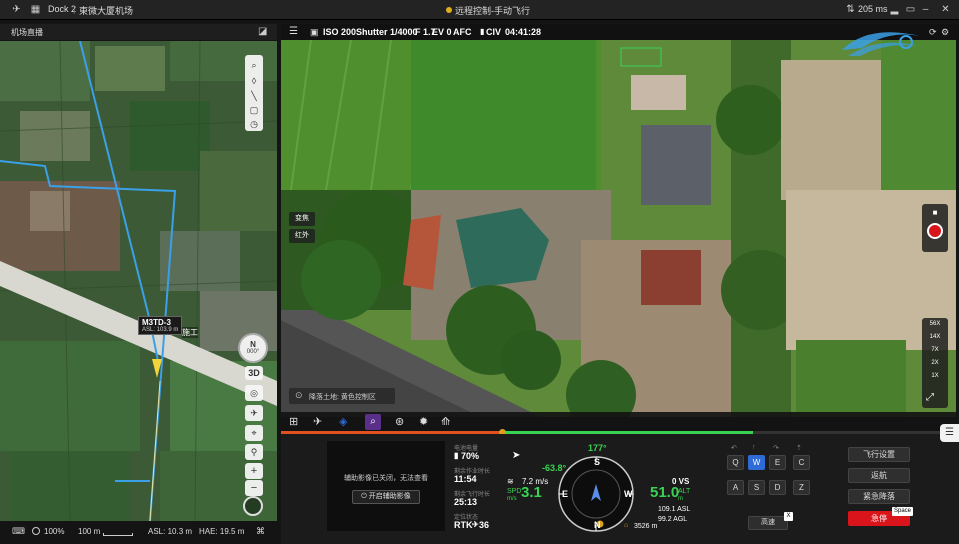  I want to click on alt-value: 51.0, so click(665, 492).